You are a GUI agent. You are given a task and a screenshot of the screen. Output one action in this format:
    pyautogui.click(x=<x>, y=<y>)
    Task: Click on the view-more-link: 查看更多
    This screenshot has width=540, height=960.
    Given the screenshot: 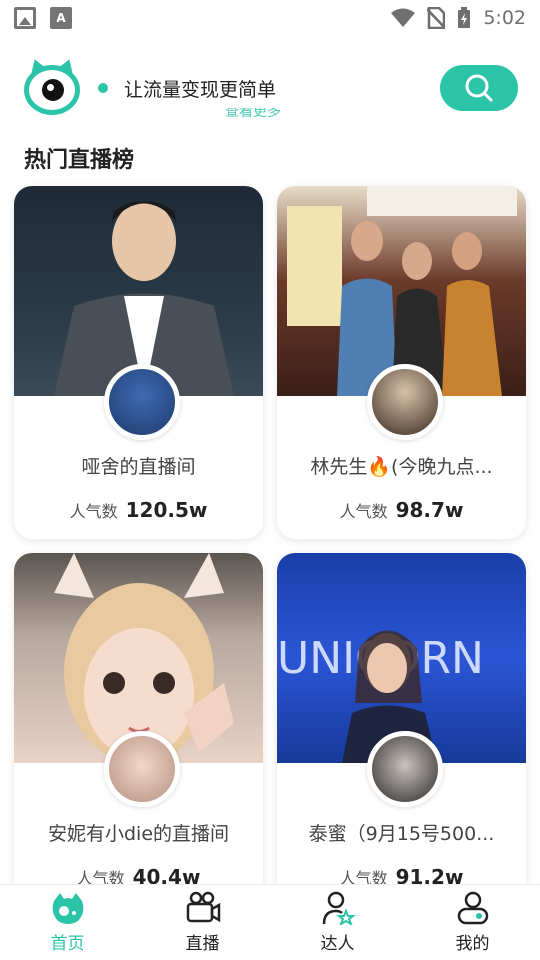 What is the action you would take?
    pyautogui.click(x=253, y=115)
    